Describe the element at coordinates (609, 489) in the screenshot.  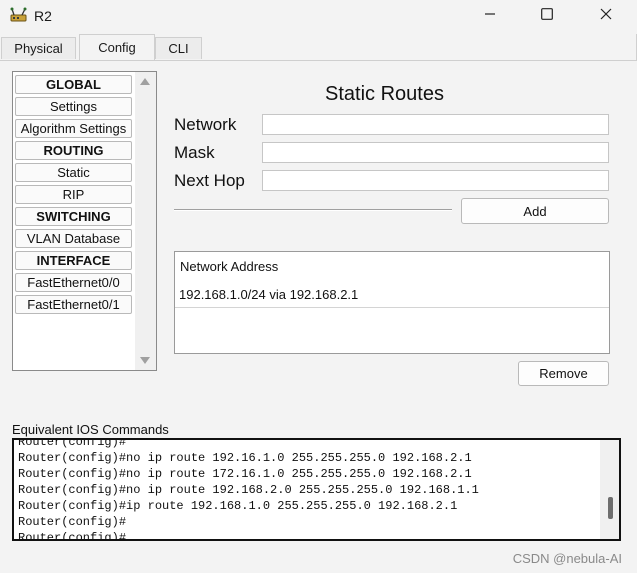
I see `console-scrollbar` at that location.